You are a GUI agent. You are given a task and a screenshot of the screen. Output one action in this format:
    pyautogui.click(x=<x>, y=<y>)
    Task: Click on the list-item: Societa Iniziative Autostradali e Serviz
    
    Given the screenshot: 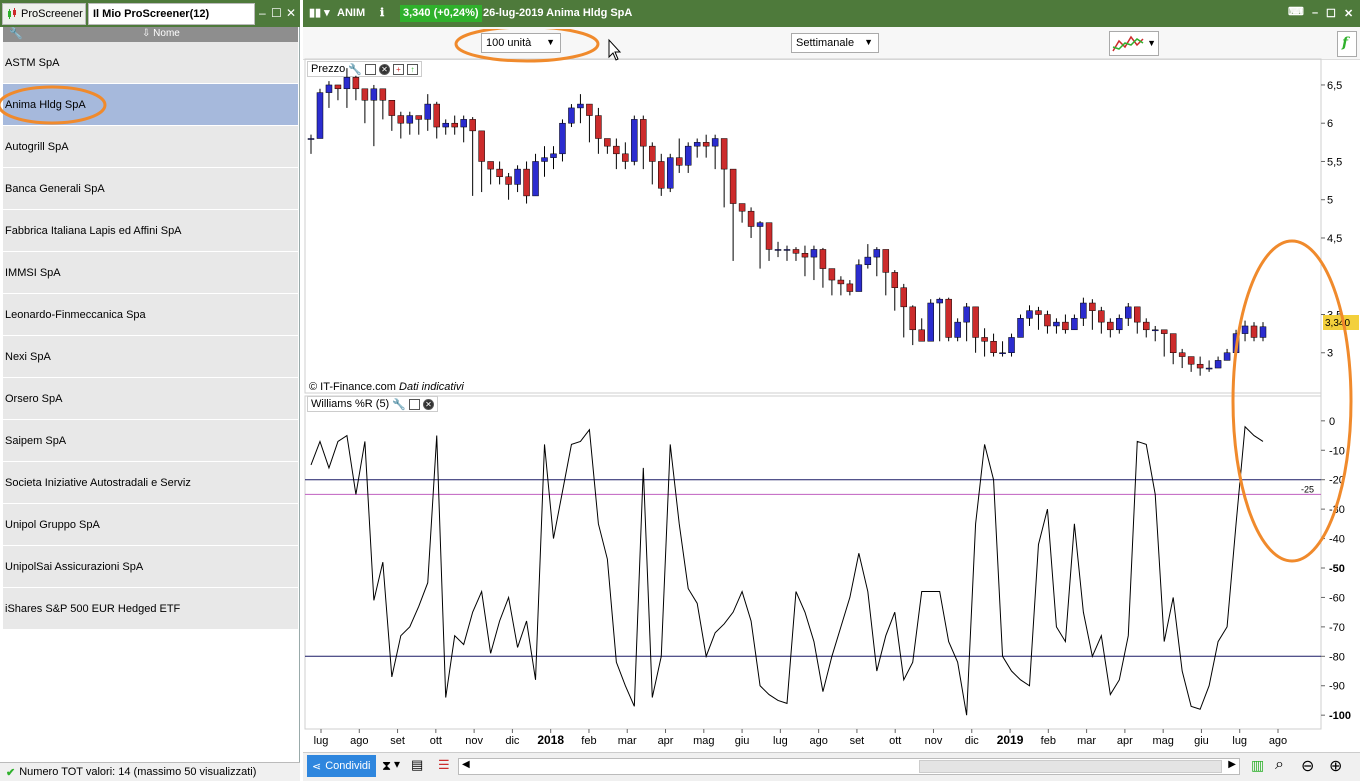 What is the action you would take?
    pyautogui.click(x=150, y=483)
    